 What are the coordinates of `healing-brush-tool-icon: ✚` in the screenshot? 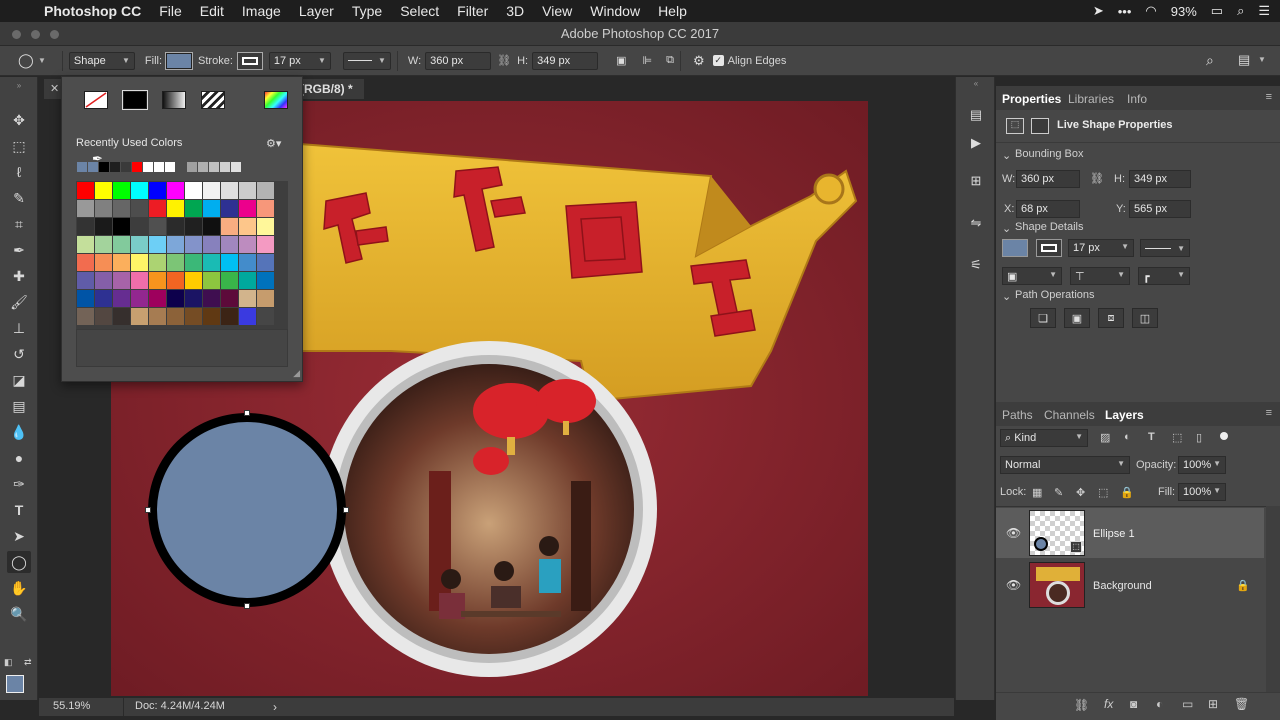 It's located at (19, 276).